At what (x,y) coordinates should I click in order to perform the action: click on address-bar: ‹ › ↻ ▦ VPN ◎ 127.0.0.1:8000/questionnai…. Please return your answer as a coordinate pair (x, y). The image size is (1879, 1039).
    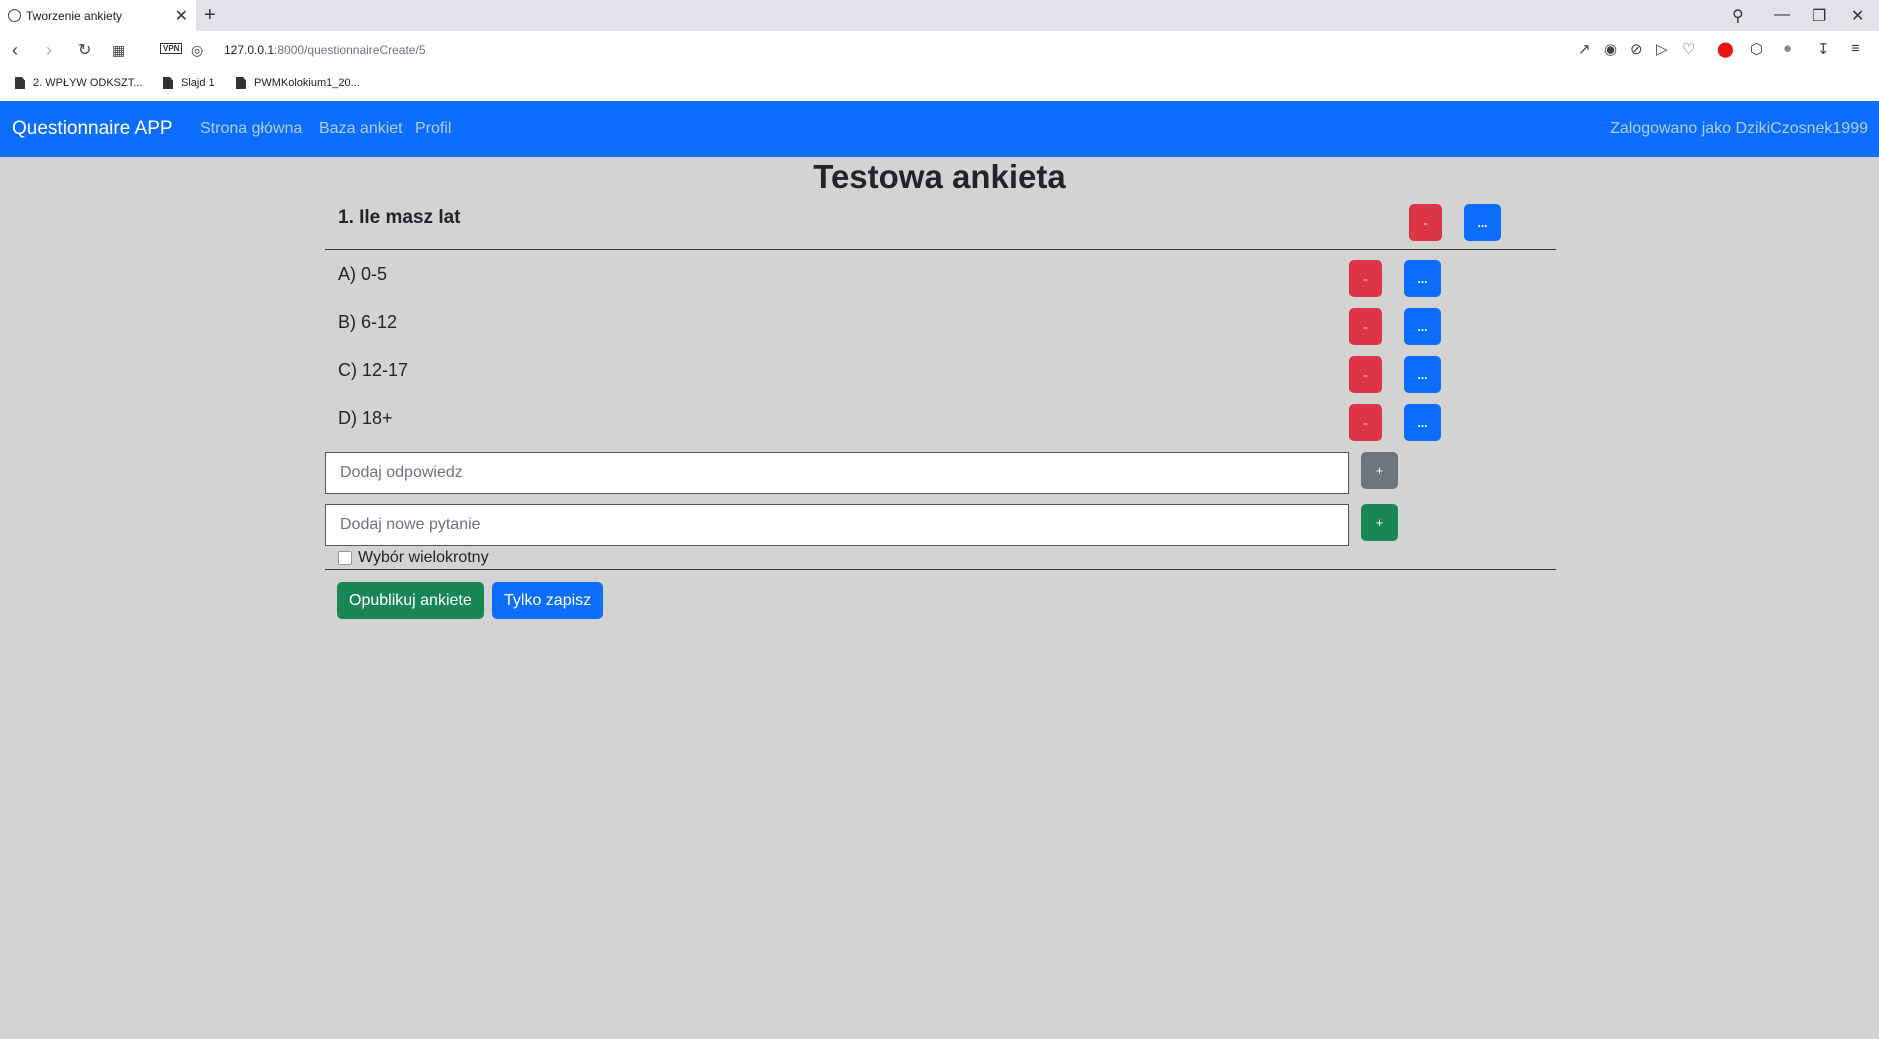
    Looking at the image, I should click on (939, 50).